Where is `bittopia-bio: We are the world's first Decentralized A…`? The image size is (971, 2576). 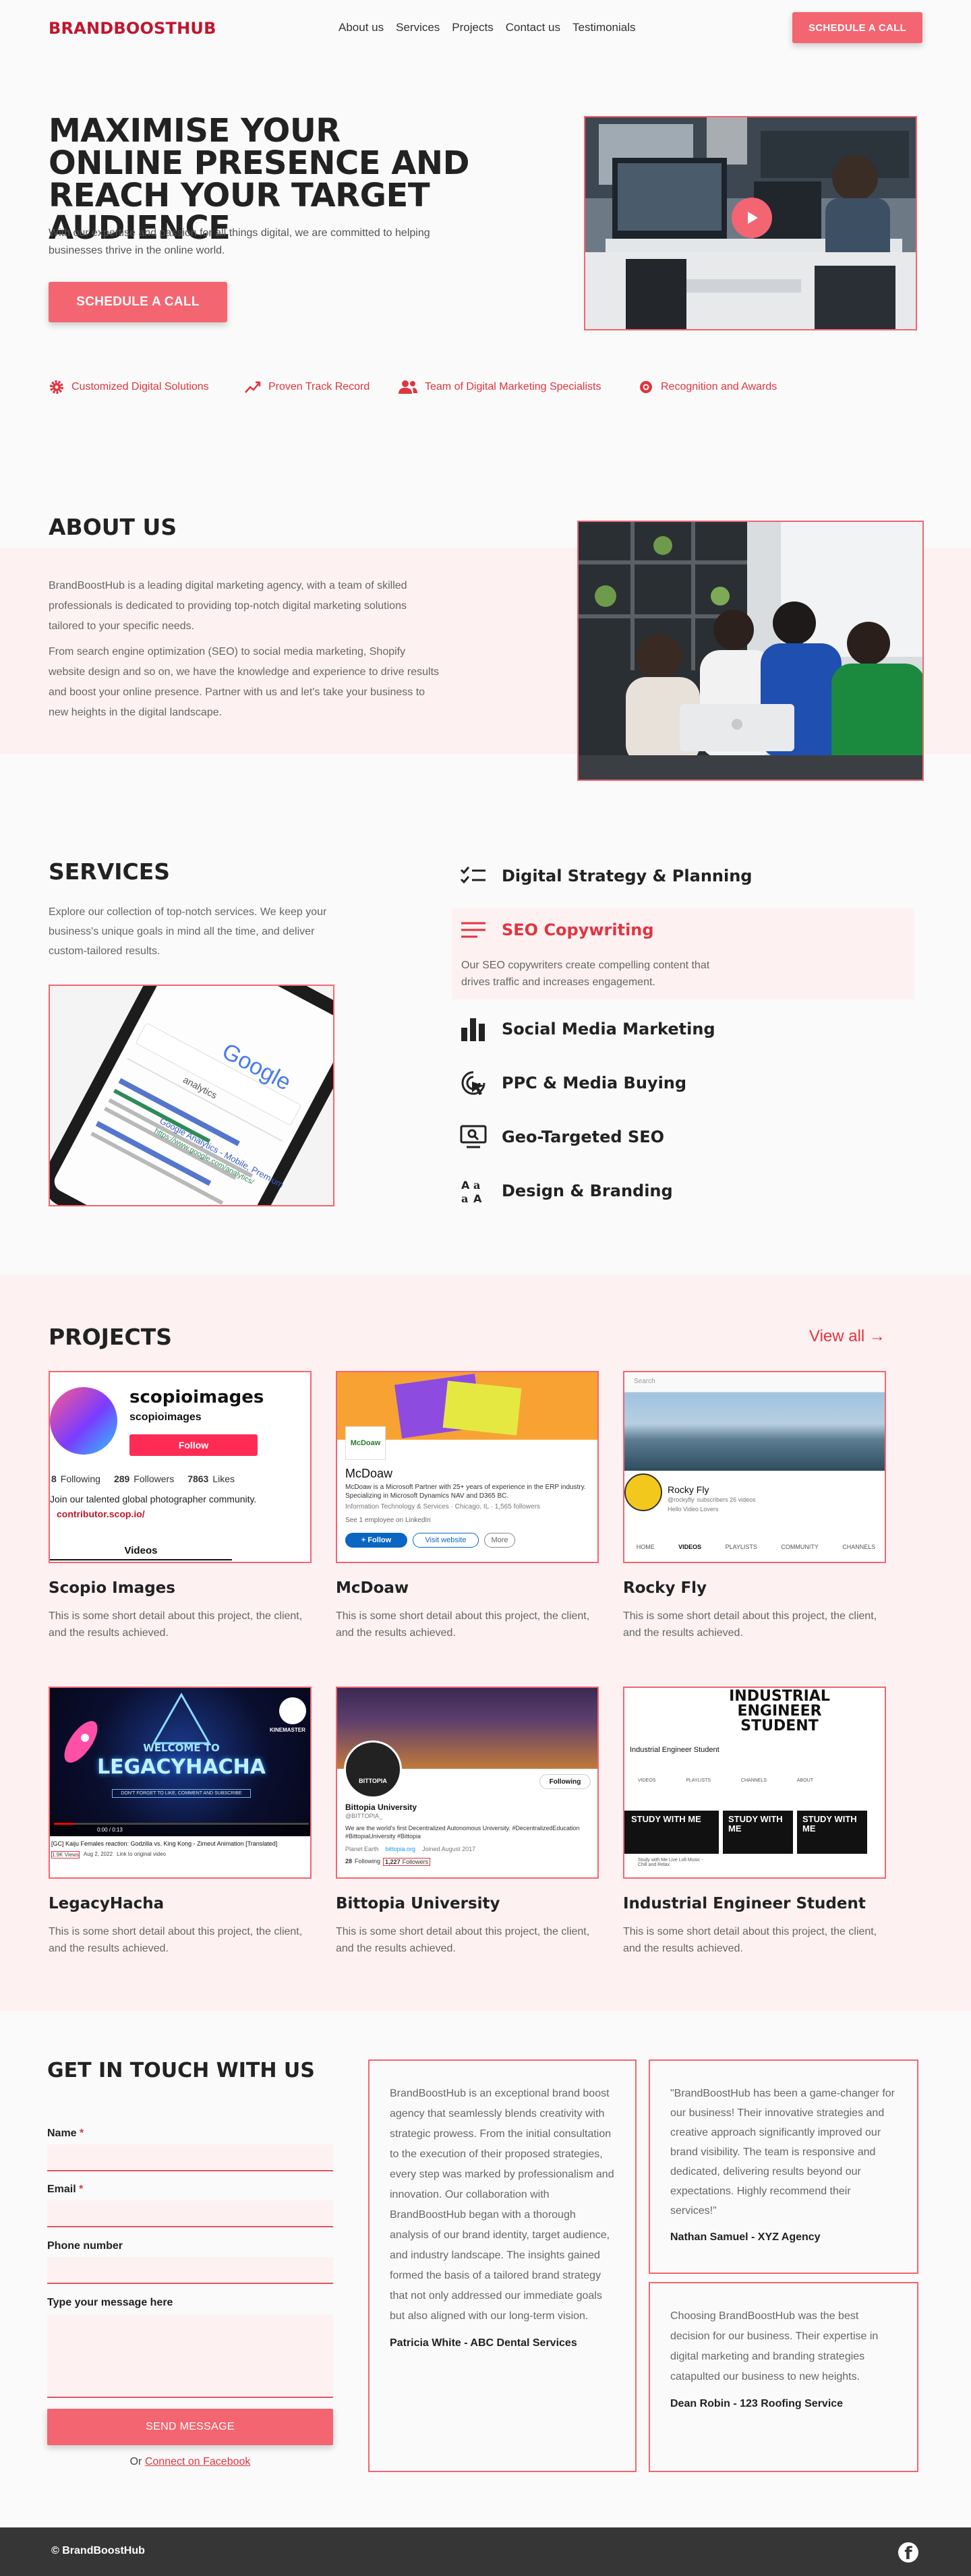 bittopia-bio: We are the world's first Decentralized A… is located at coordinates (462, 1832).